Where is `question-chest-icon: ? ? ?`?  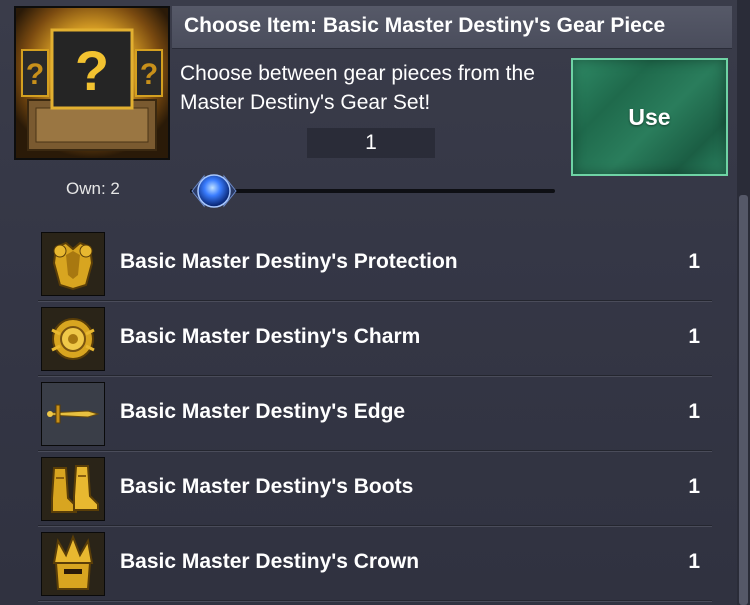
question-chest-icon: ? ? ? is located at coordinates (92, 83).